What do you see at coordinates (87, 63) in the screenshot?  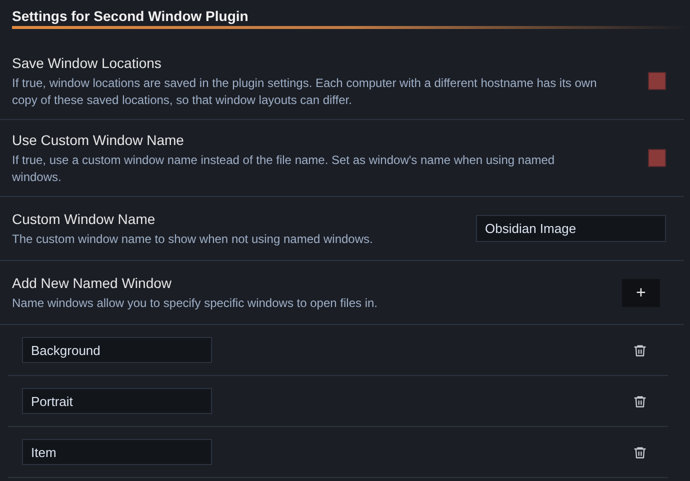 I see `setting-name: Save Window Locations` at bounding box center [87, 63].